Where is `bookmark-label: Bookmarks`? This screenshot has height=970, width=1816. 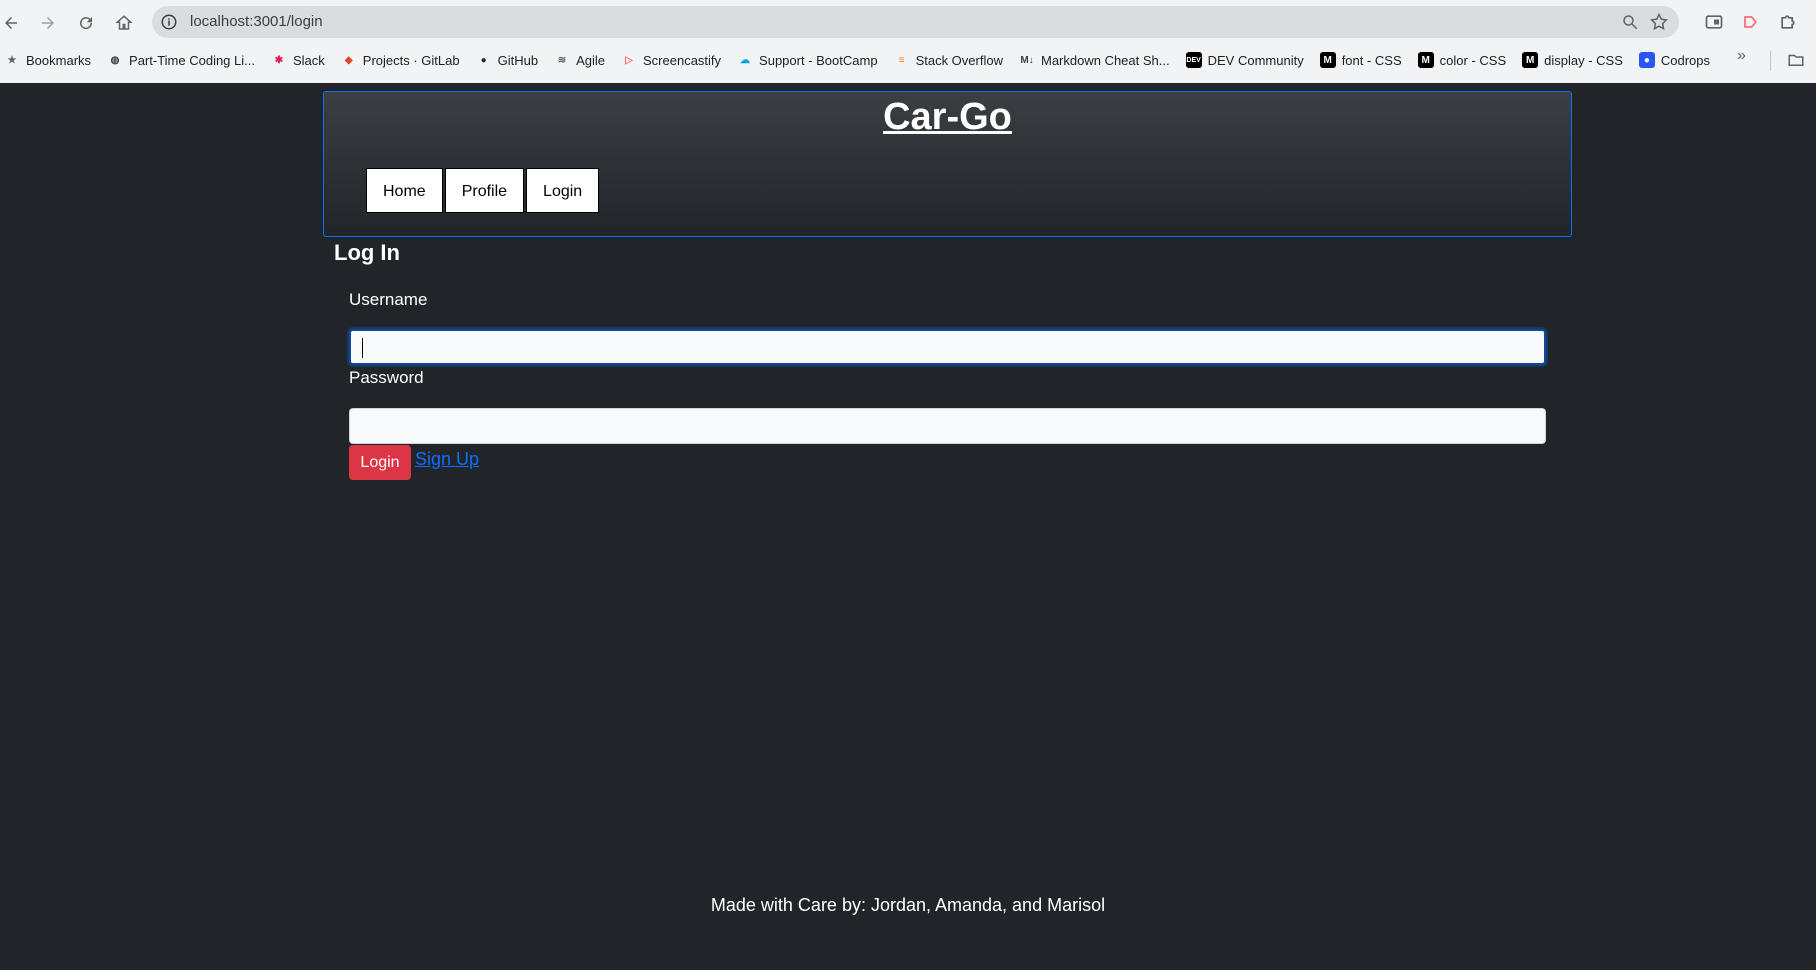 bookmark-label: Bookmarks is located at coordinates (59, 60).